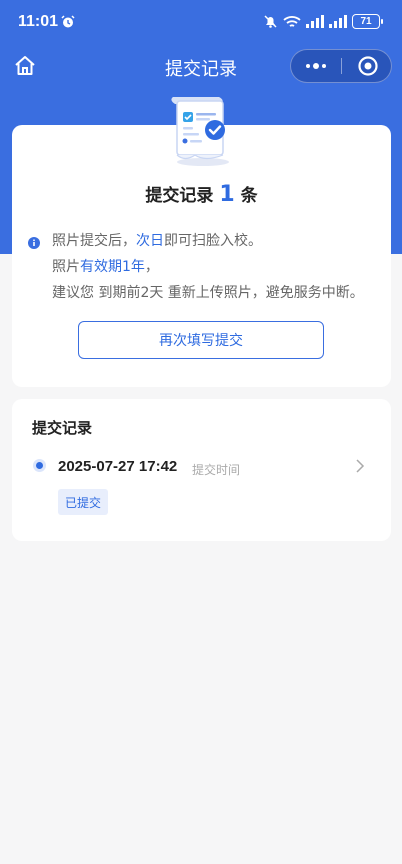  I want to click on timeline-dot, so click(39, 465).